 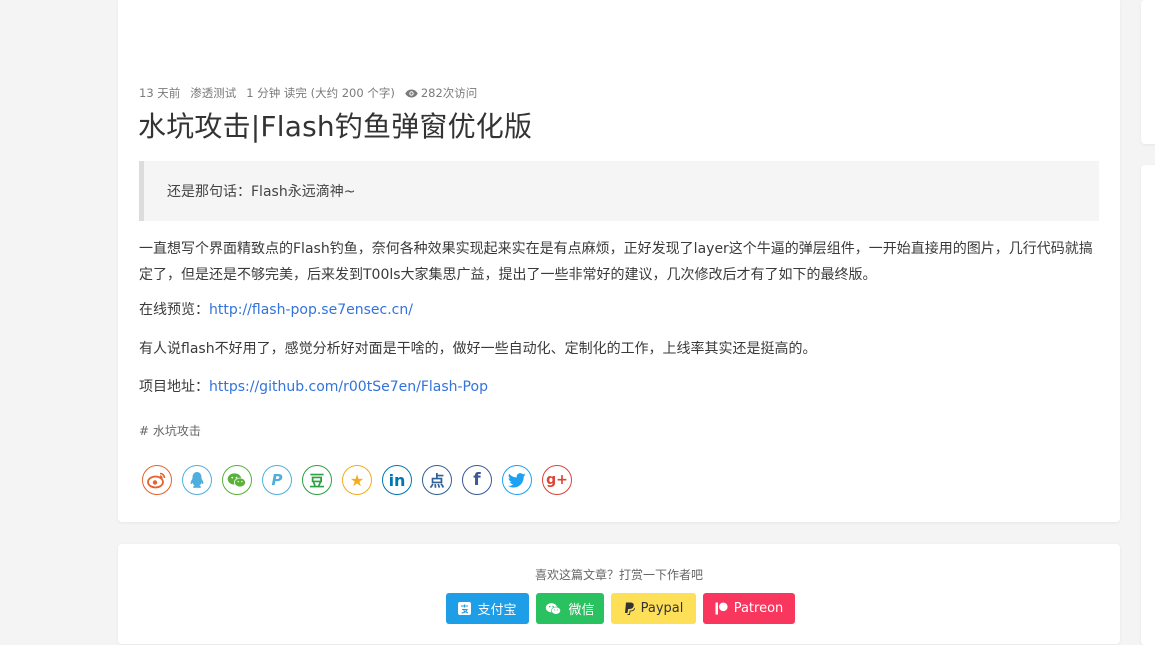 I want to click on share-diandian-button: 点, so click(x=437, y=480).